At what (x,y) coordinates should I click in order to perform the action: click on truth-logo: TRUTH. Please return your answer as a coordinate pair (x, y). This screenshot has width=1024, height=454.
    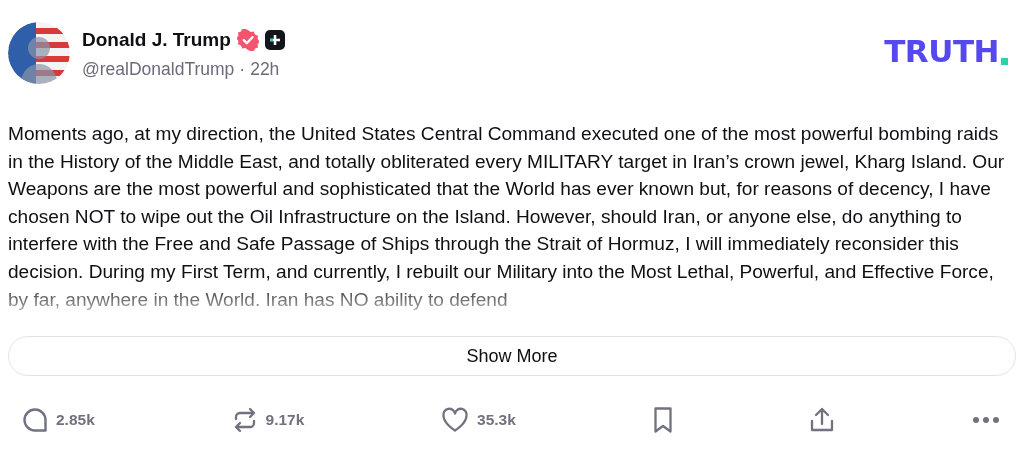
    Looking at the image, I should click on (941, 51).